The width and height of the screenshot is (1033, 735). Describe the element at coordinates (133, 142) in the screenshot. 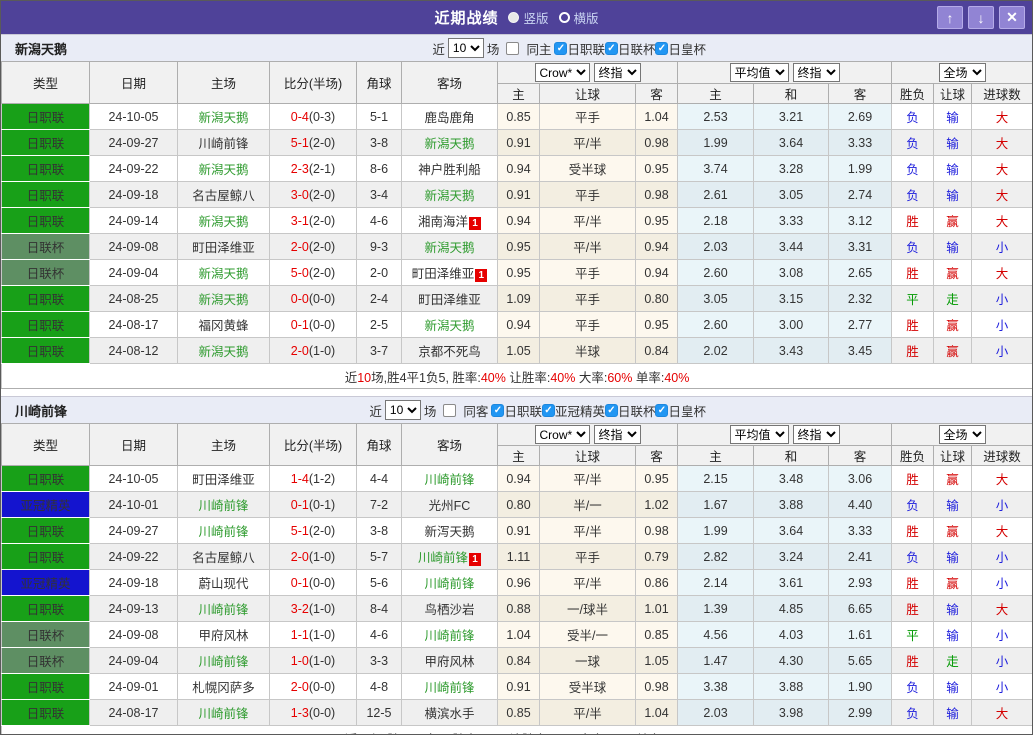

I see `match-date-cell: 24-09-27` at that location.